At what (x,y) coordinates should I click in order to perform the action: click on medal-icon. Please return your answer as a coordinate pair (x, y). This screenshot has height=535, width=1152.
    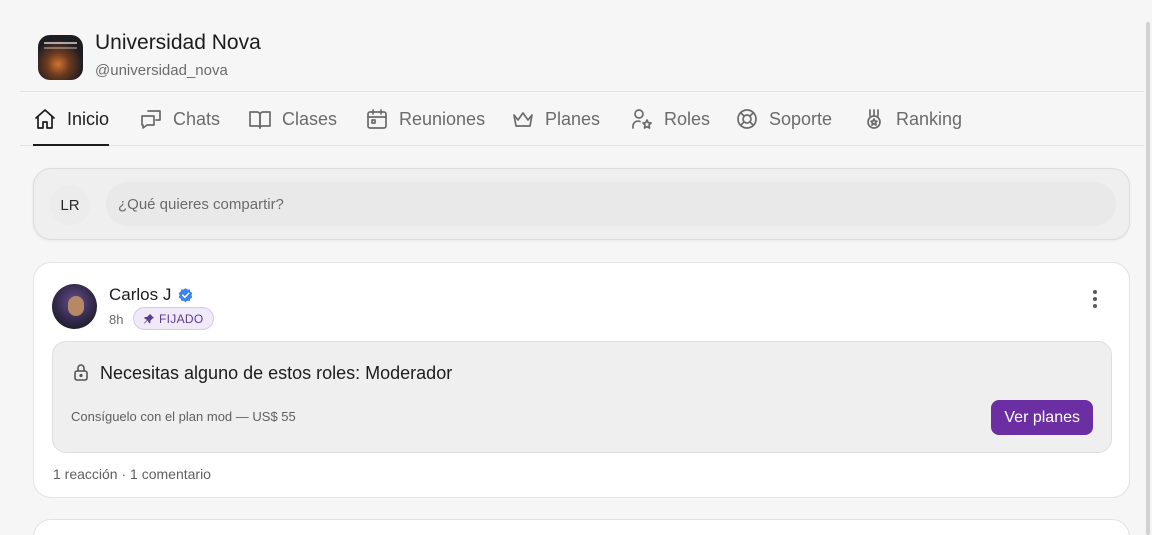
    Looking at the image, I should click on (874, 119).